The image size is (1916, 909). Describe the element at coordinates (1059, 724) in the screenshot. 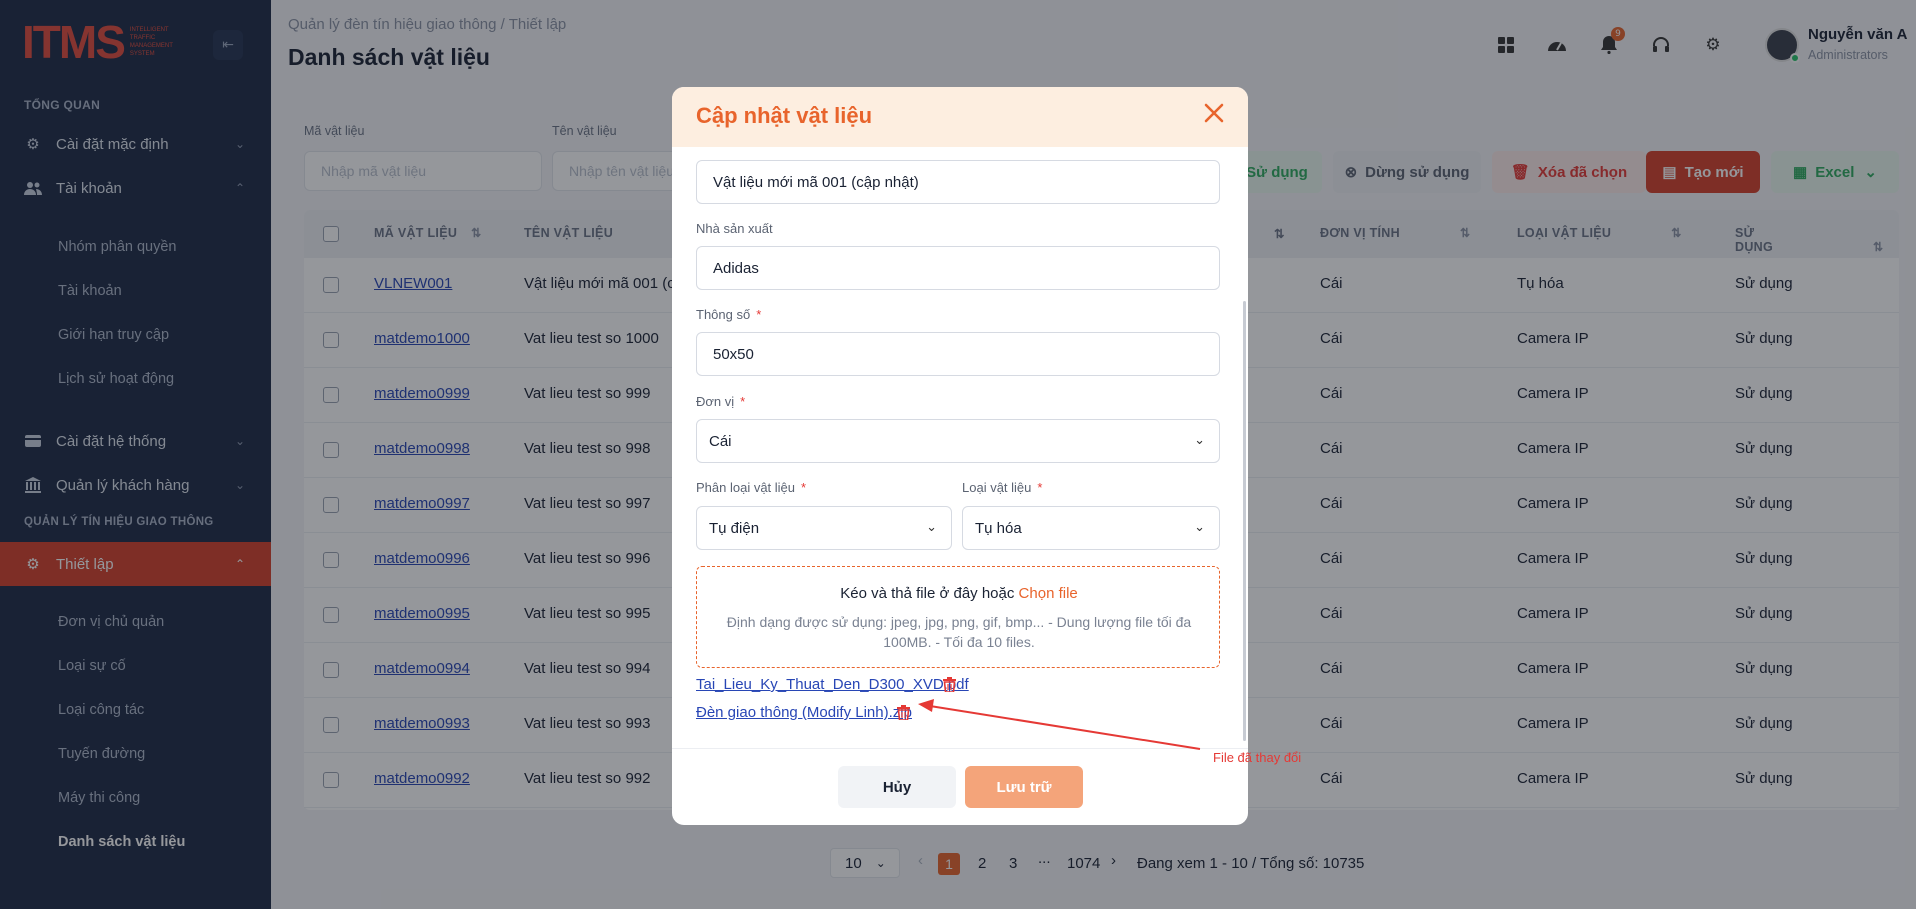

I see `annotation-arrow` at that location.